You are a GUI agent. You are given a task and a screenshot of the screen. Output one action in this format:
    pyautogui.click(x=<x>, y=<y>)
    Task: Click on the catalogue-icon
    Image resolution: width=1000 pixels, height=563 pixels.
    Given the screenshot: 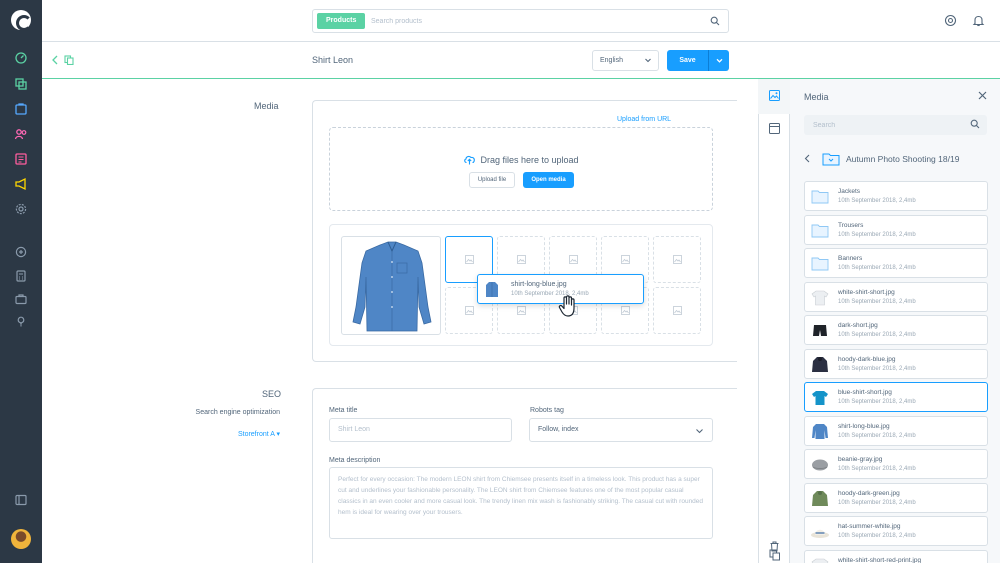 What is the action you would take?
    pyautogui.click(x=21, y=84)
    